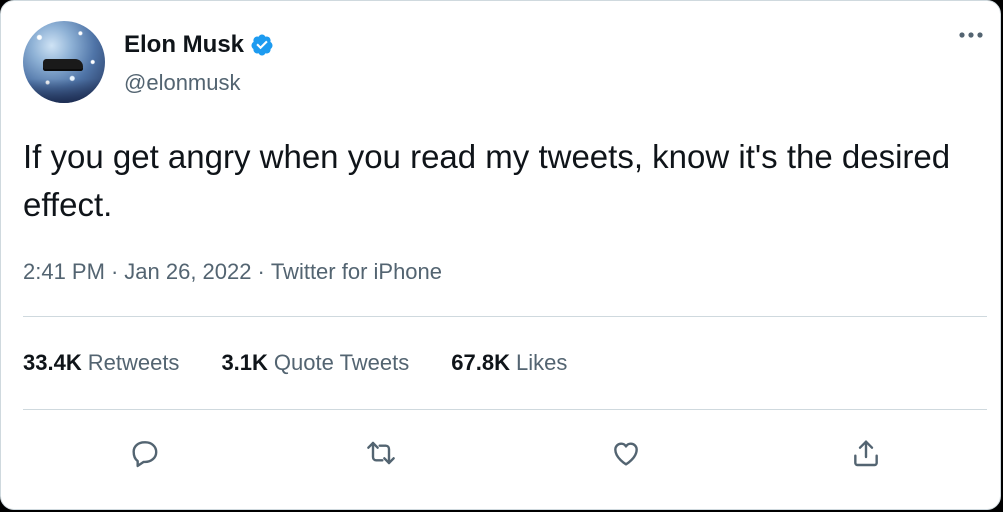 The image size is (1003, 512). I want to click on stat-label: Likes, so click(541, 362).